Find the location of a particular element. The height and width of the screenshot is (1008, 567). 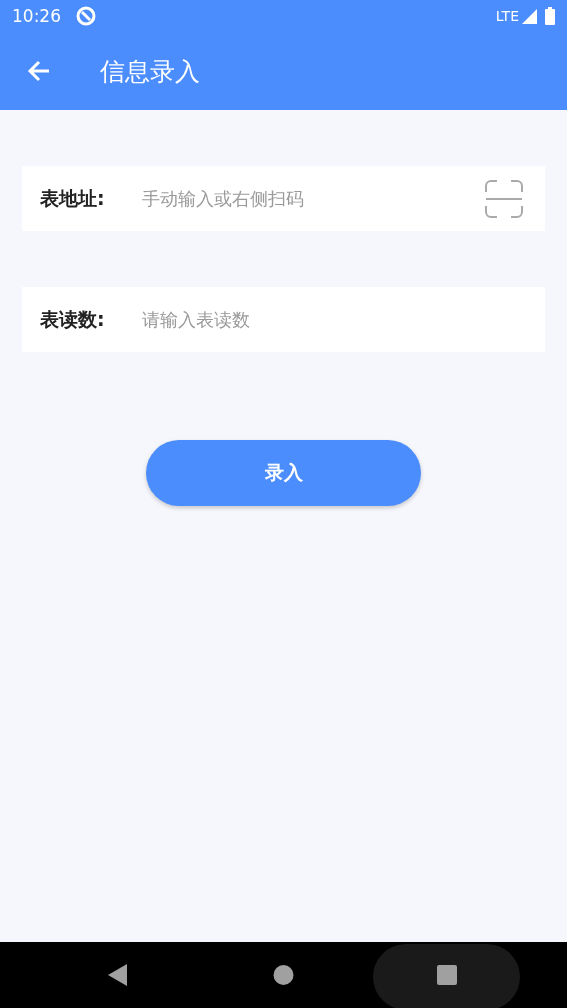

signal-icon is located at coordinates (529, 16).